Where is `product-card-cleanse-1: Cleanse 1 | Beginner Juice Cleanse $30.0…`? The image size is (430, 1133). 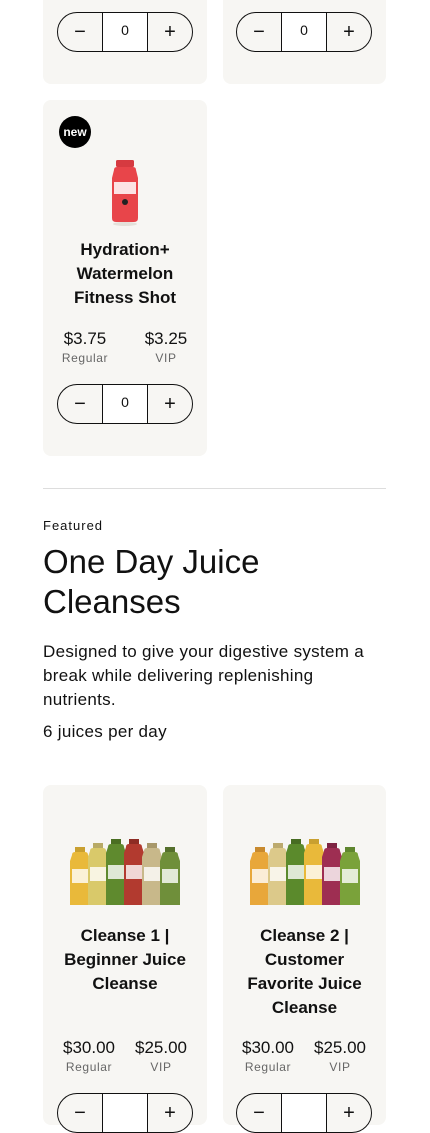
product-card-cleanse-1: Cleanse 1 | Beginner Juice Cleanse $30.0… is located at coordinates (125, 959).